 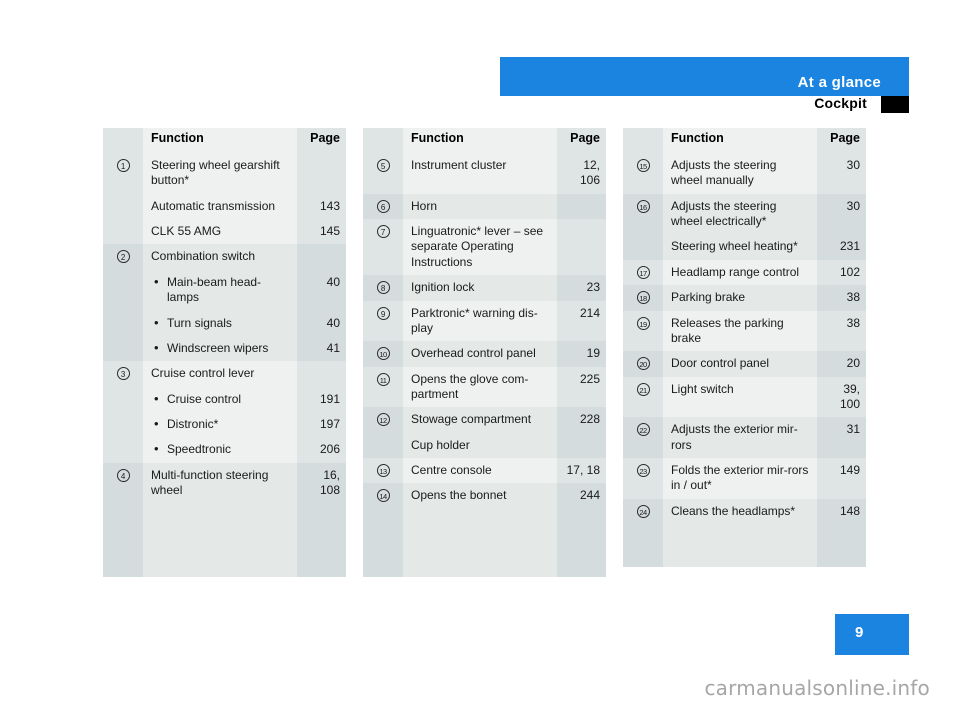 I want to click on callout-number-20: 20, so click(x=643, y=364).